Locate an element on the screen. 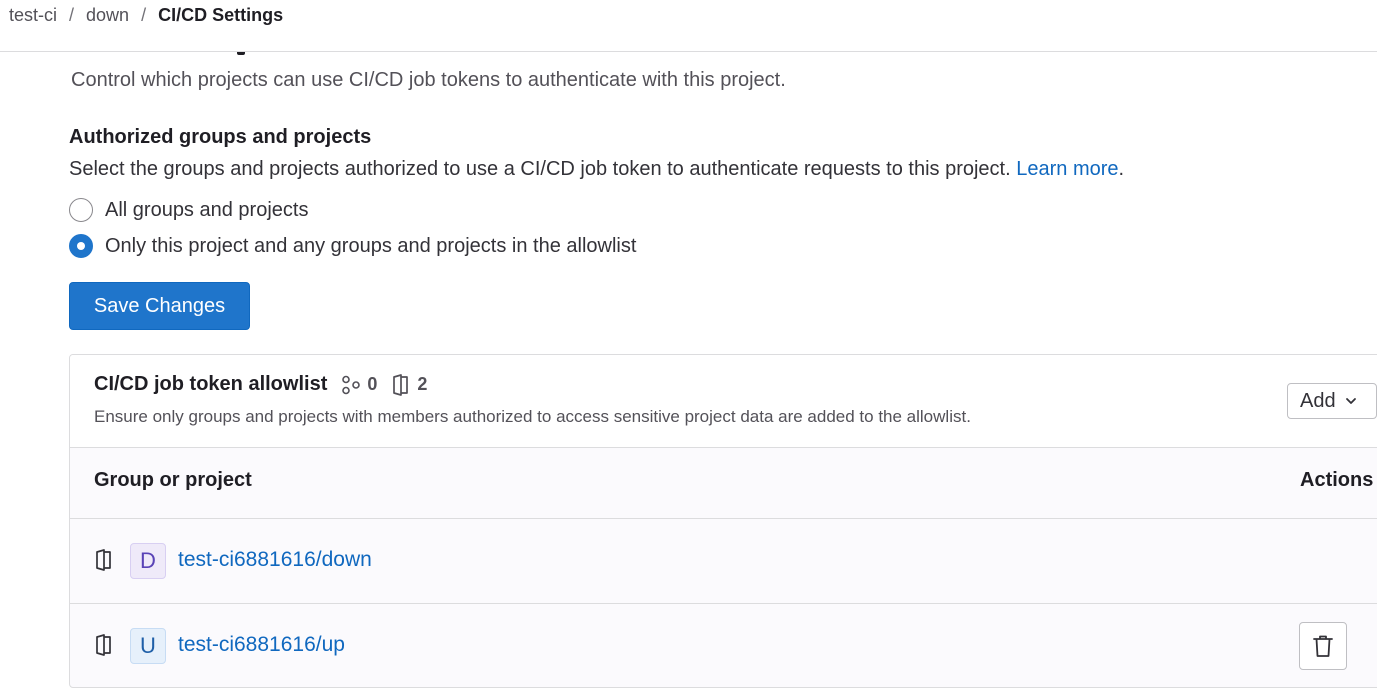 The width and height of the screenshot is (1377, 688). chevron-down-icon is located at coordinates (1350, 401).